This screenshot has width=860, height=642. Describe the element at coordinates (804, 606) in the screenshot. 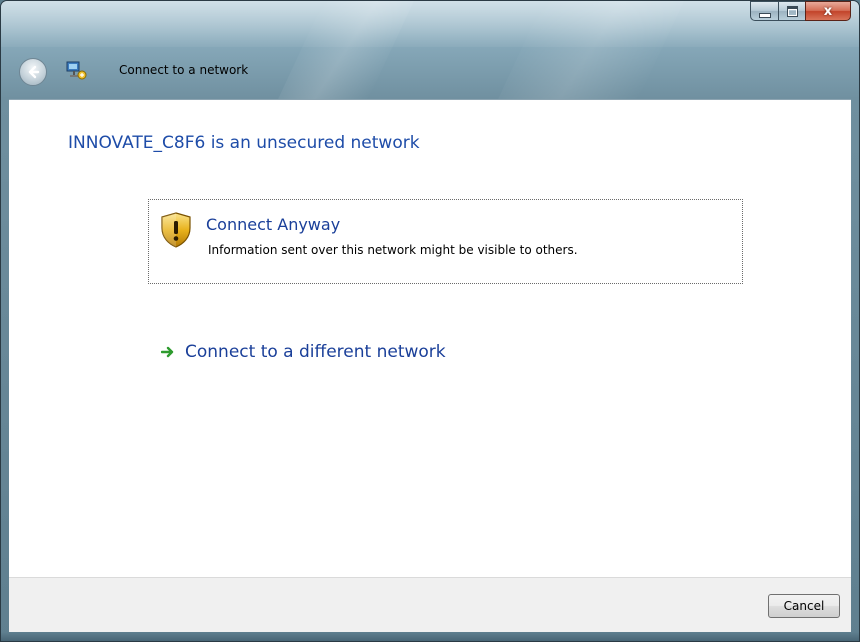

I see `cancel-button: Cancel` at that location.